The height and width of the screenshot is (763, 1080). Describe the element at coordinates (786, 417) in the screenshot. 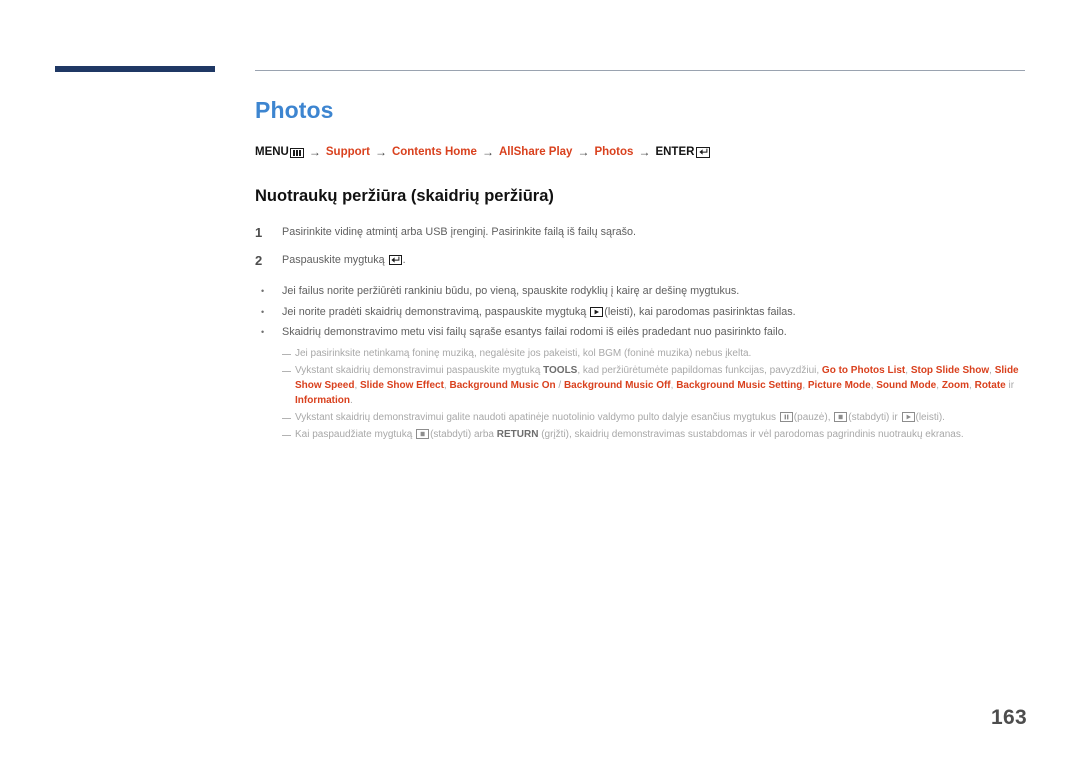

I see `pause-icon` at that location.